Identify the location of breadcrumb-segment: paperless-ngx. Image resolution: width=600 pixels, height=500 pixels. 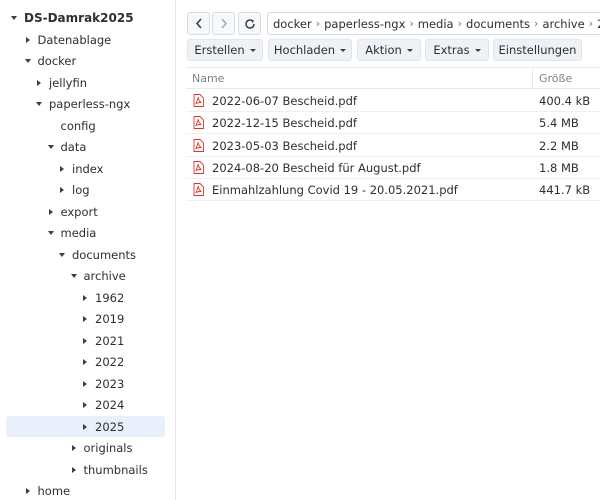
(364, 24).